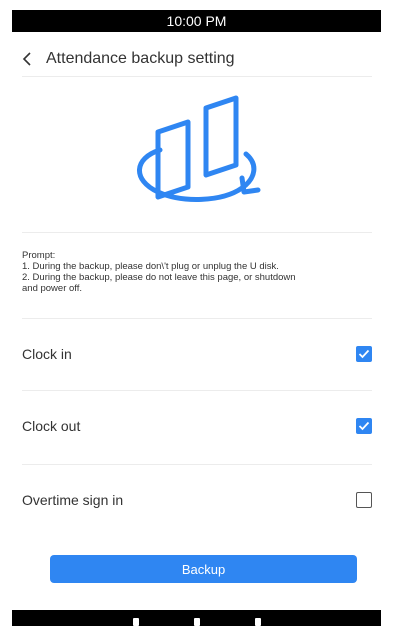  I want to click on backup-button: Backup, so click(203, 569).